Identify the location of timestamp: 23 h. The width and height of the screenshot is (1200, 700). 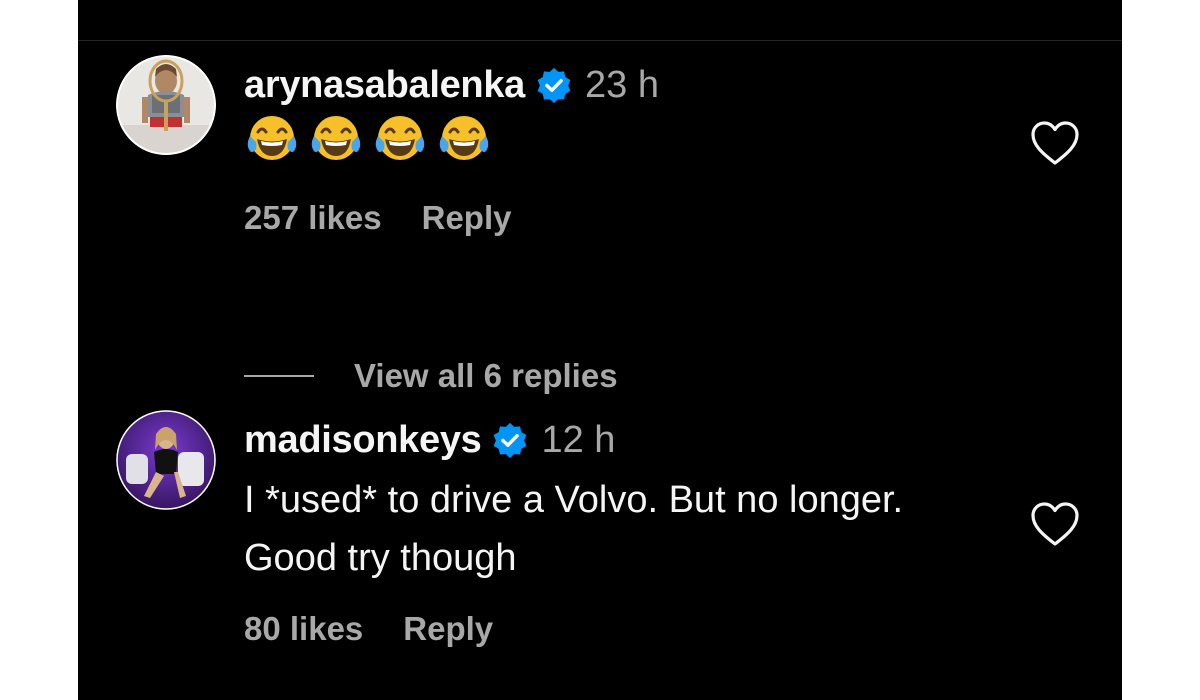
(622, 84).